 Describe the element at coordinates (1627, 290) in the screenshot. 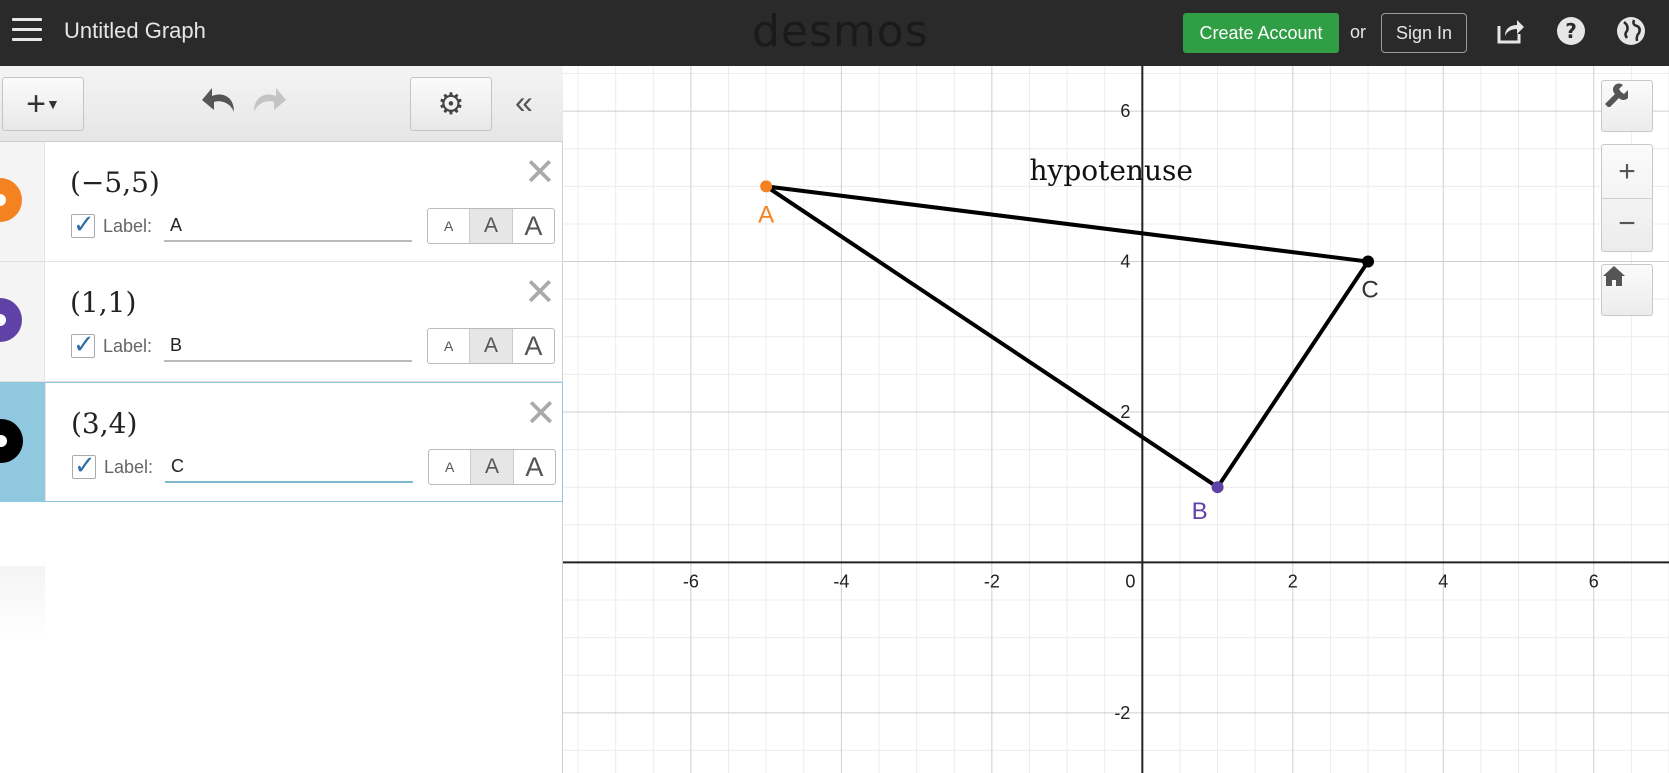

I see `default-viewport-button` at that location.